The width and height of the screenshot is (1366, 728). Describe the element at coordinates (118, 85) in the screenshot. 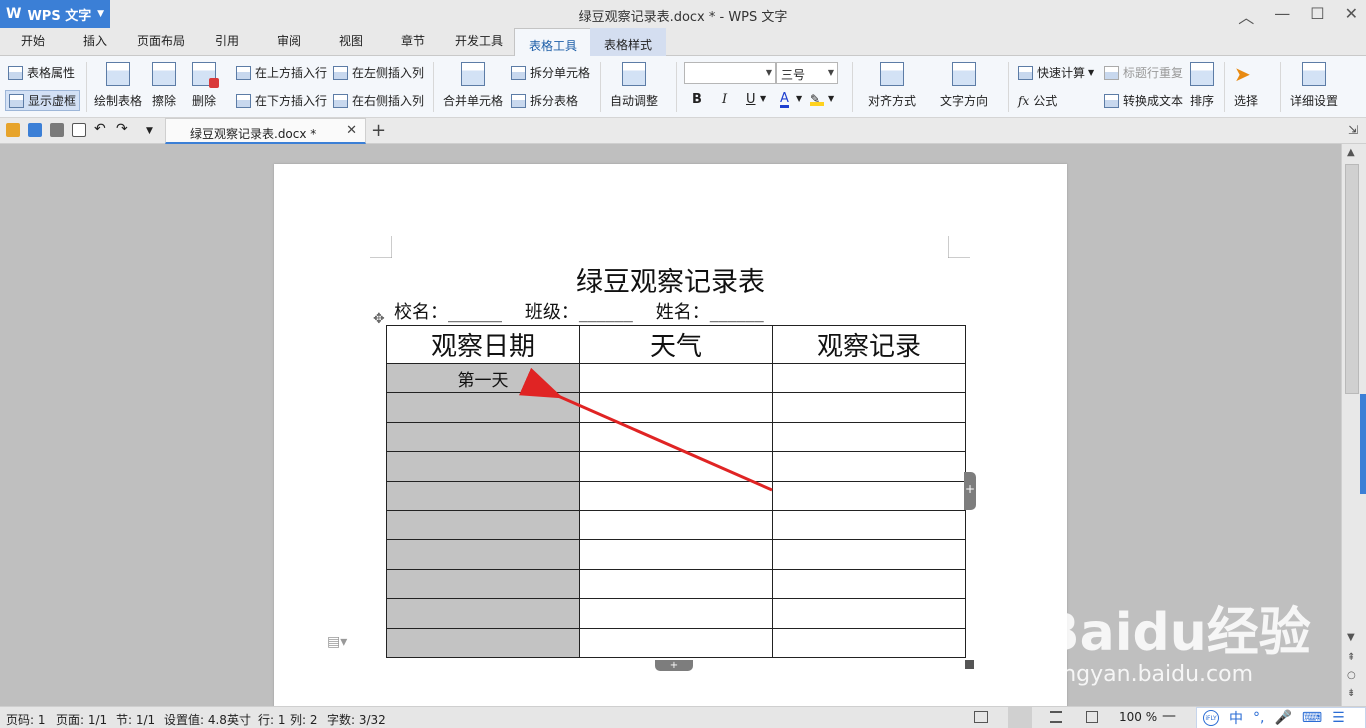

I see `draw-table-button: 绘制表格` at that location.